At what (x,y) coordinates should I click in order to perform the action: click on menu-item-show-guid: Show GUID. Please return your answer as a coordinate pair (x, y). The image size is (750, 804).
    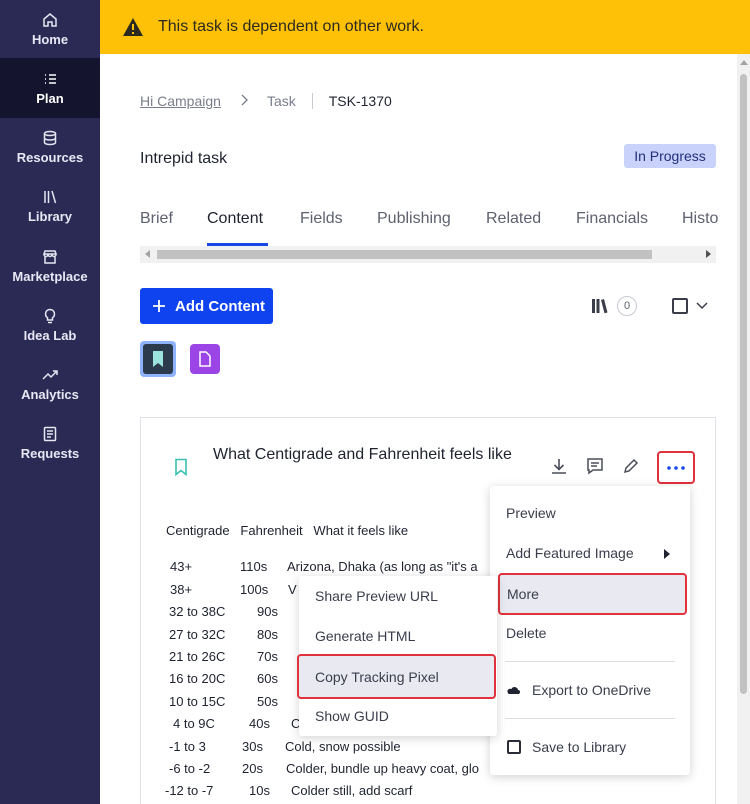
    Looking at the image, I should click on (352, 716).